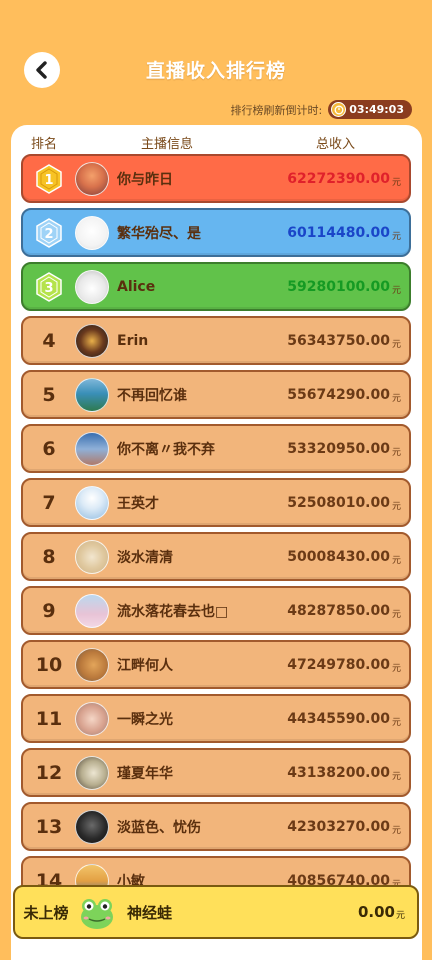 This screenshot has width=432, height=960. I want to click on countdown-value: 03:49:03, so click(376, 109).